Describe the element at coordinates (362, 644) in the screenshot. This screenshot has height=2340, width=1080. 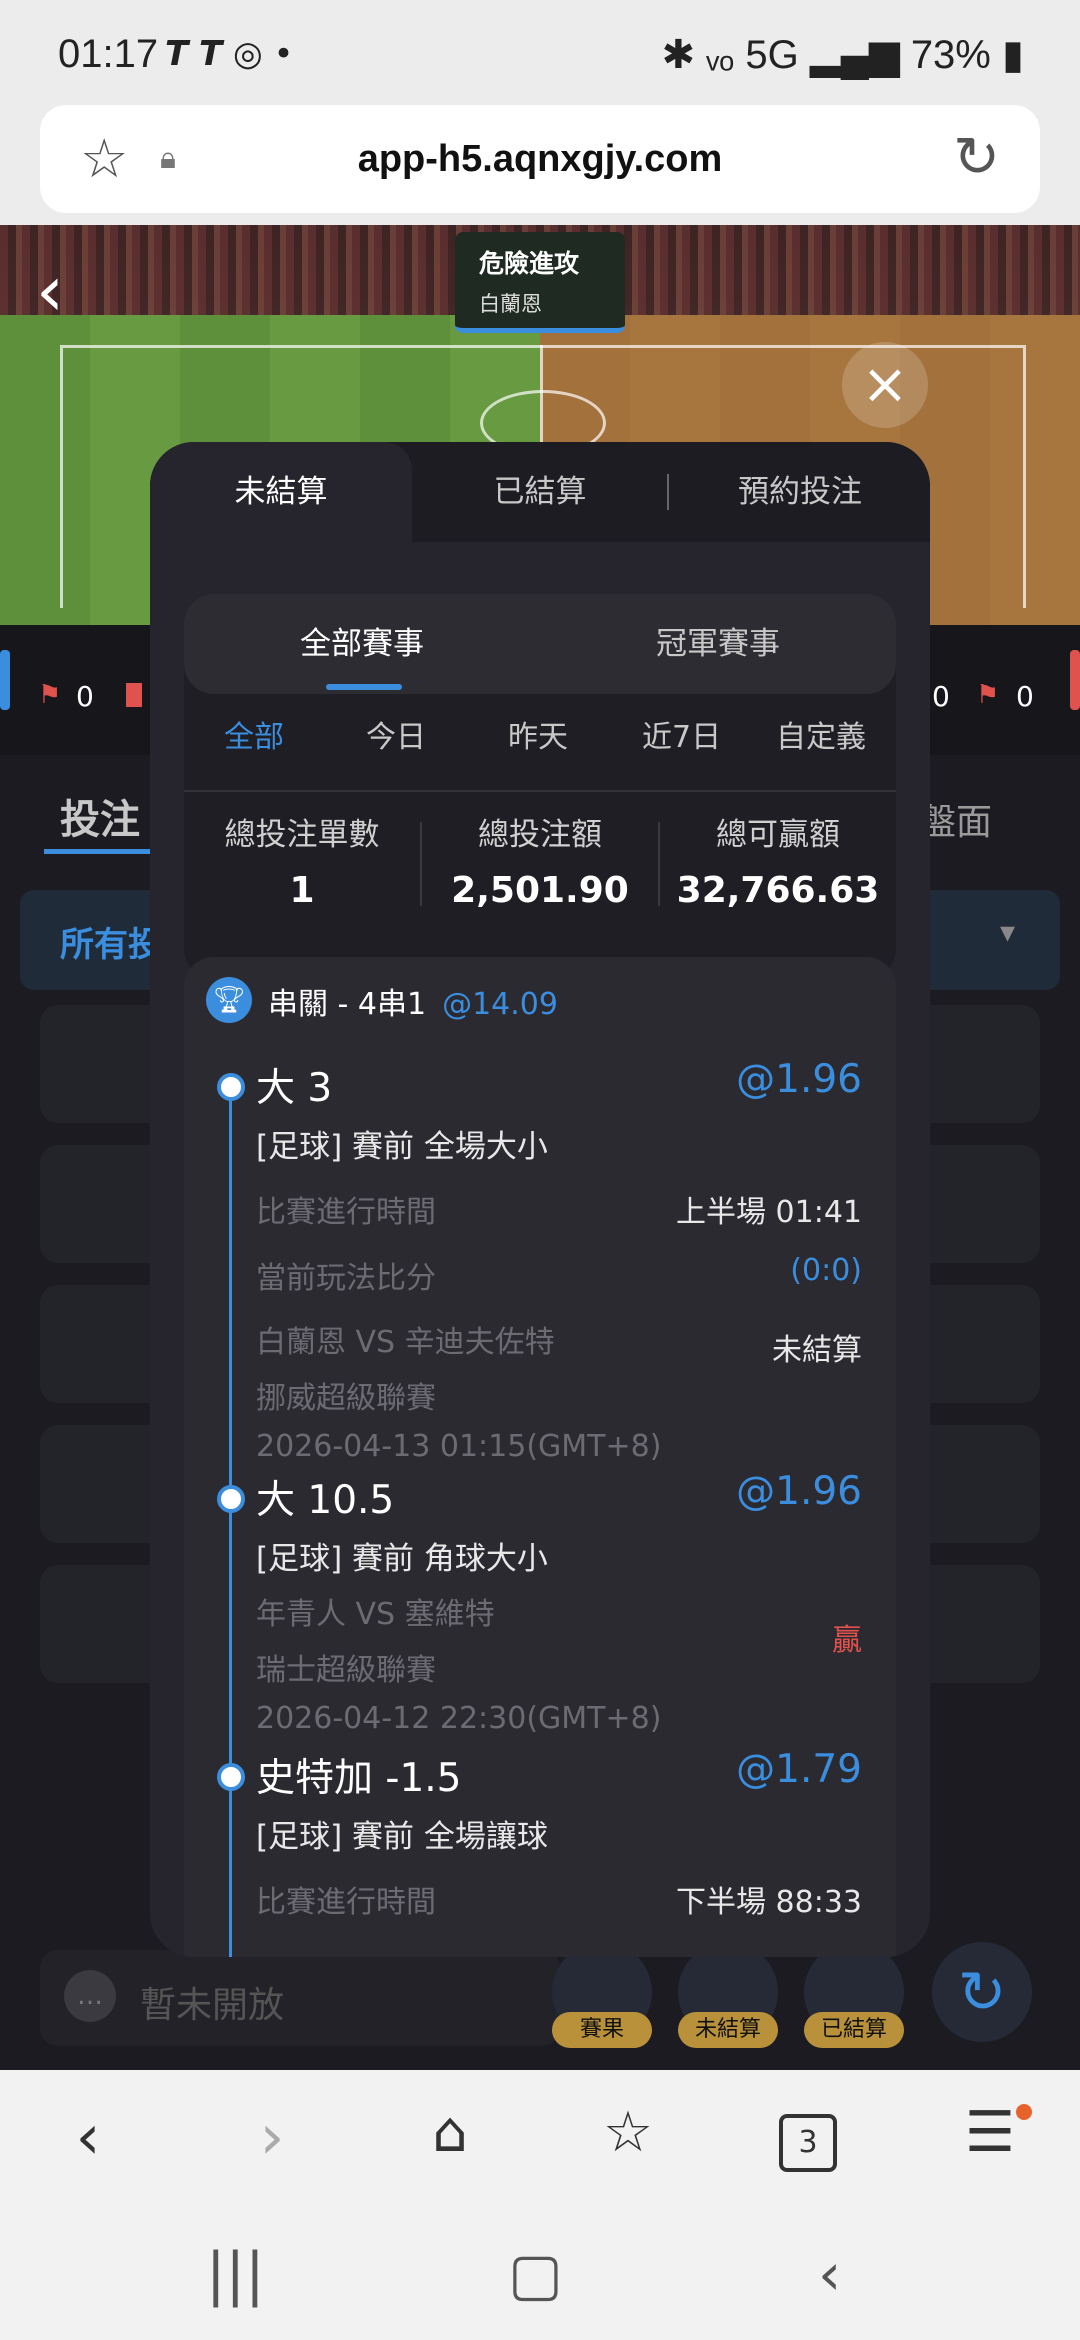
I see `segment-all-events: 全部賽事` at that location.